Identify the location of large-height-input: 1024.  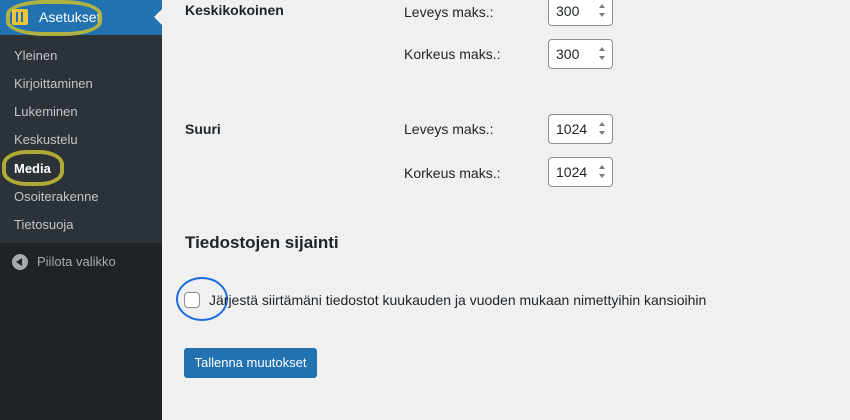
(580, 172).